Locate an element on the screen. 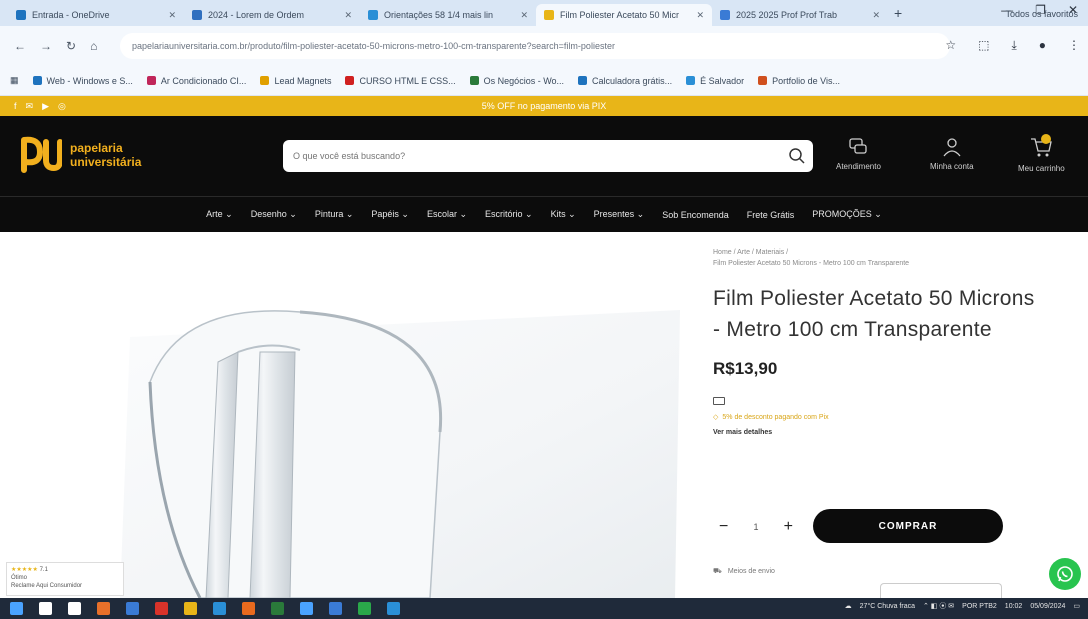 The height and width of the screenshot is (619, 1088). buy-button: COMPRAR is located at coordinates (908, 526).